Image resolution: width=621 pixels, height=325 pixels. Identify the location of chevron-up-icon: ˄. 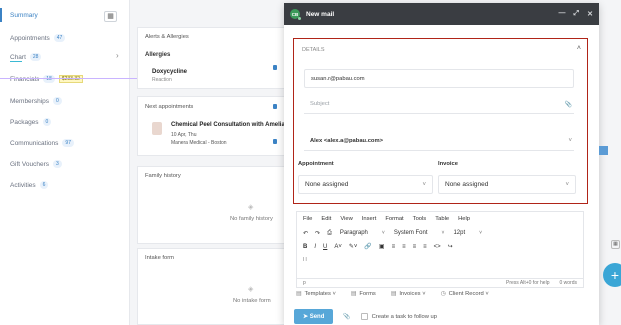
(579, 48).